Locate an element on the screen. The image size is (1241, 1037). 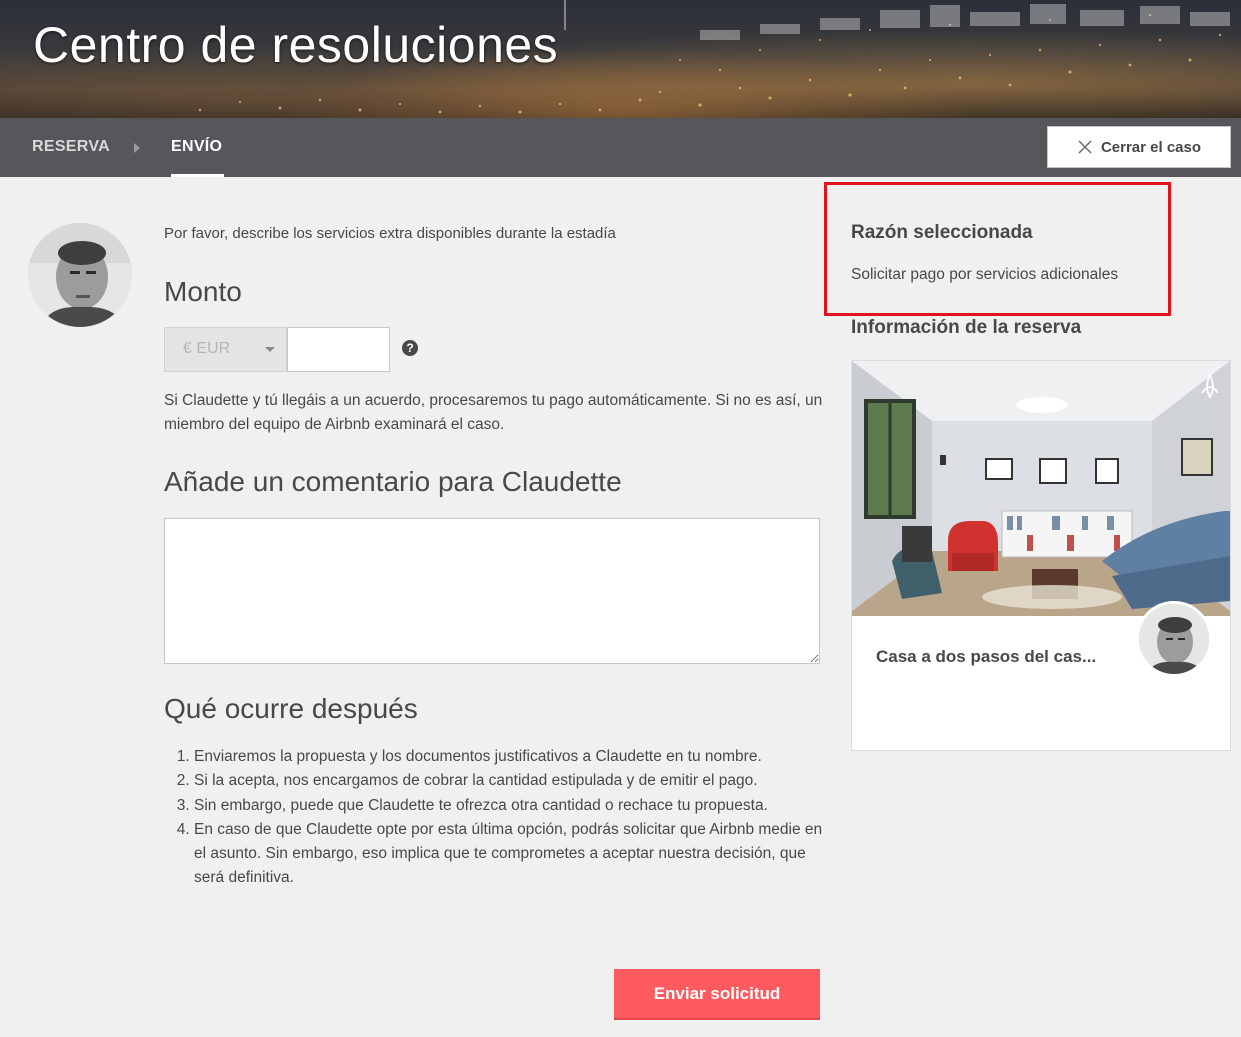
submit-request-button: Enviar solicitud is located at coordinates (717, 994).